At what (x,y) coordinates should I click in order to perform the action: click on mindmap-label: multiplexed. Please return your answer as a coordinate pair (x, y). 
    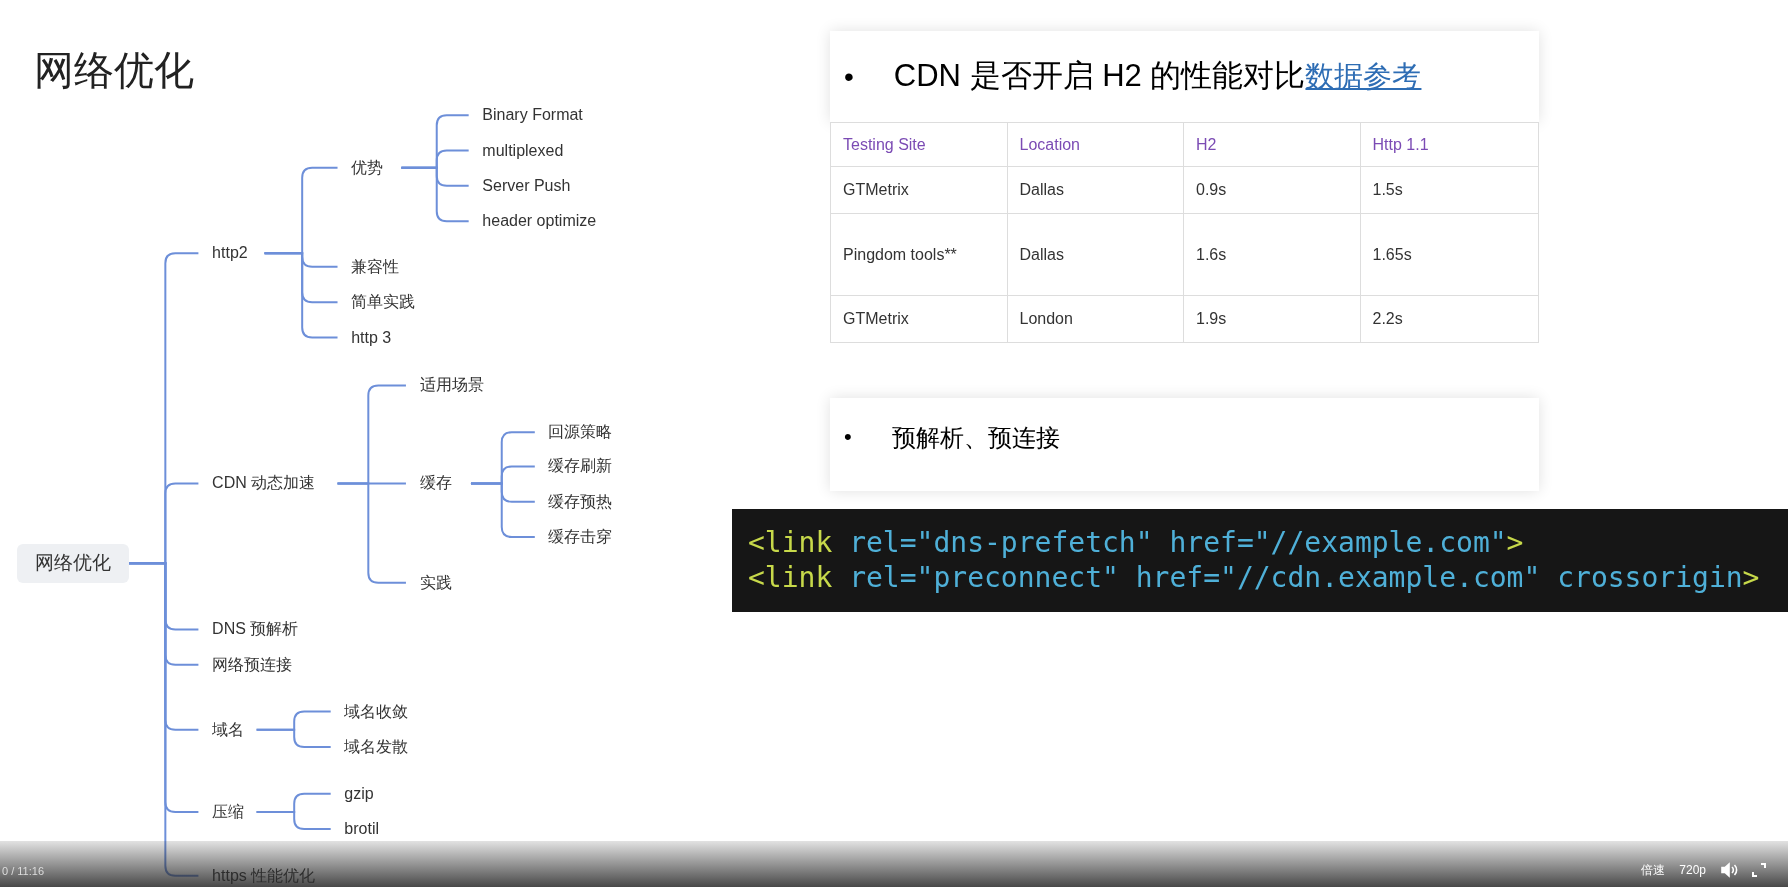
    Looking at the image, I should click on (523, 150).